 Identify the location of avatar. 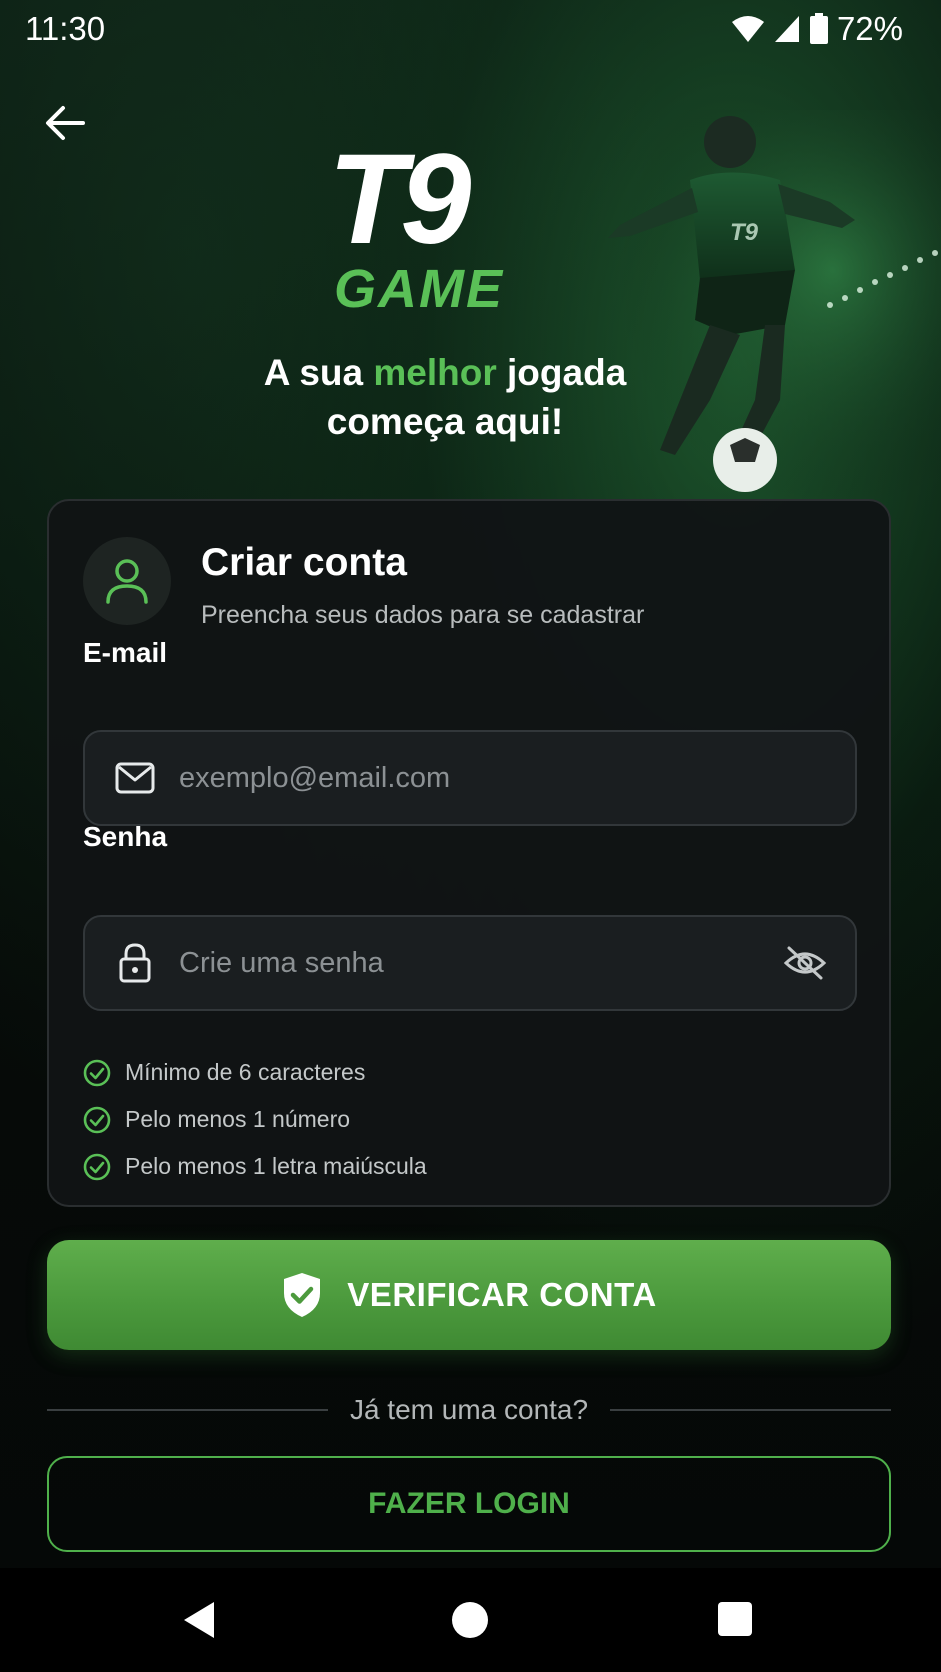
(127, 581).